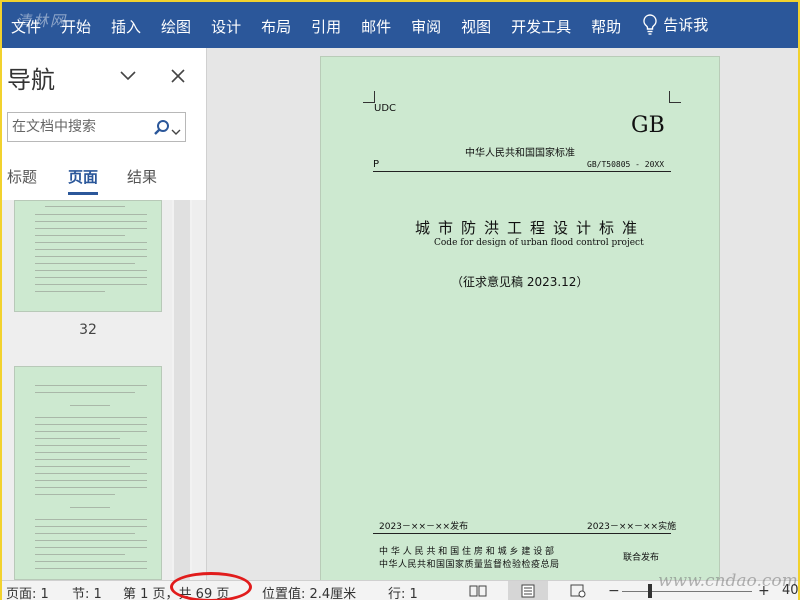 Image resolution: width=800 pixels, height=600 pixels. What do you see at coordinates (211, 586) in the screenshot?
I see `highlight-circle` at bounding box center [211, 586].